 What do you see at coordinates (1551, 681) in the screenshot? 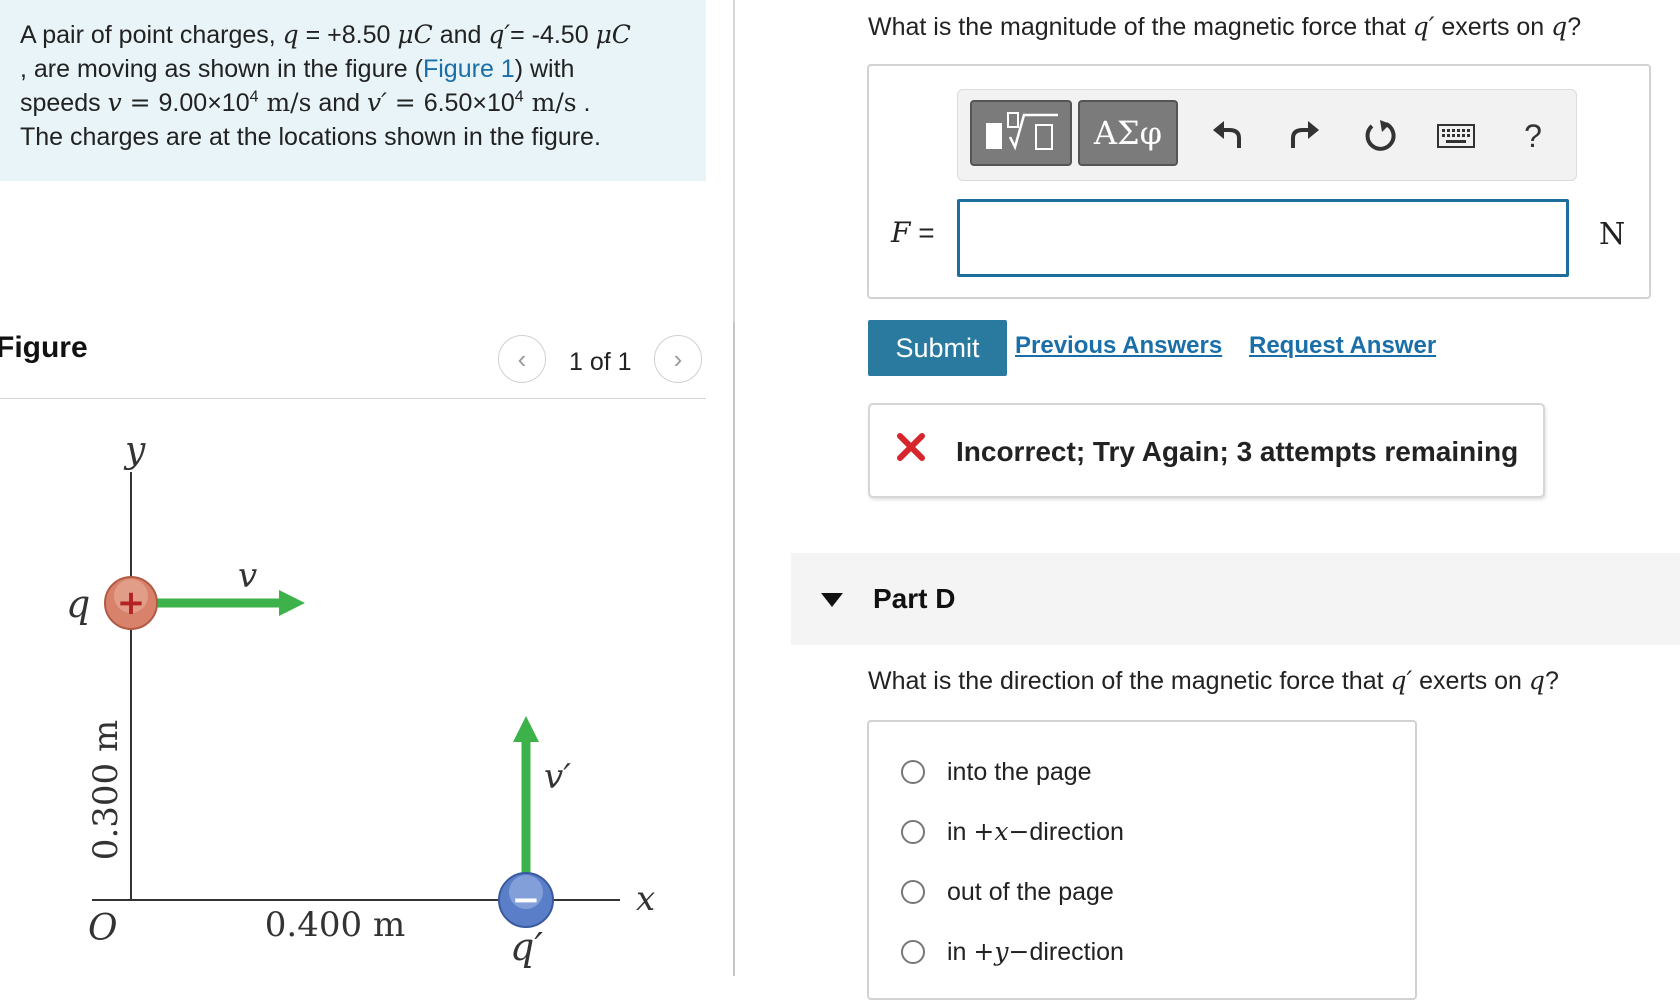
I see `question-text: ?` at bounding box center [1551, 681].